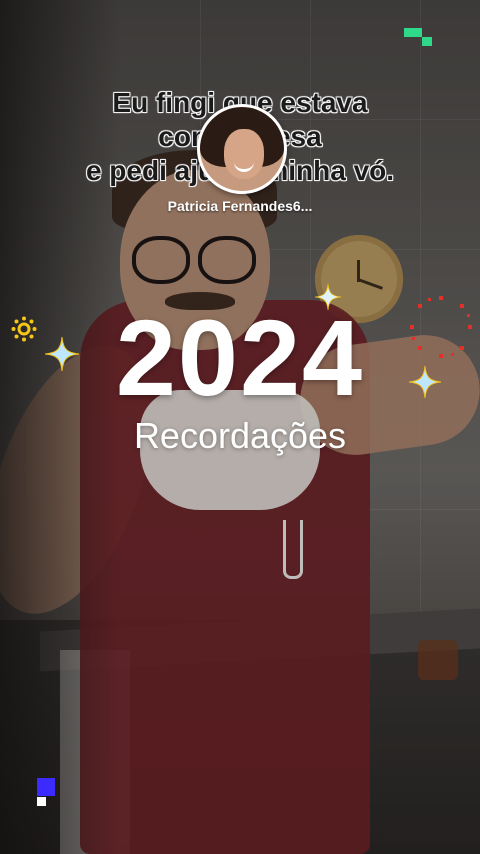 This screenshot has height=854, width=480. What do you see at coordinates (420, 38) in the screenshot?
I see `green-pixel-icon` at bounding box center [420, 38].